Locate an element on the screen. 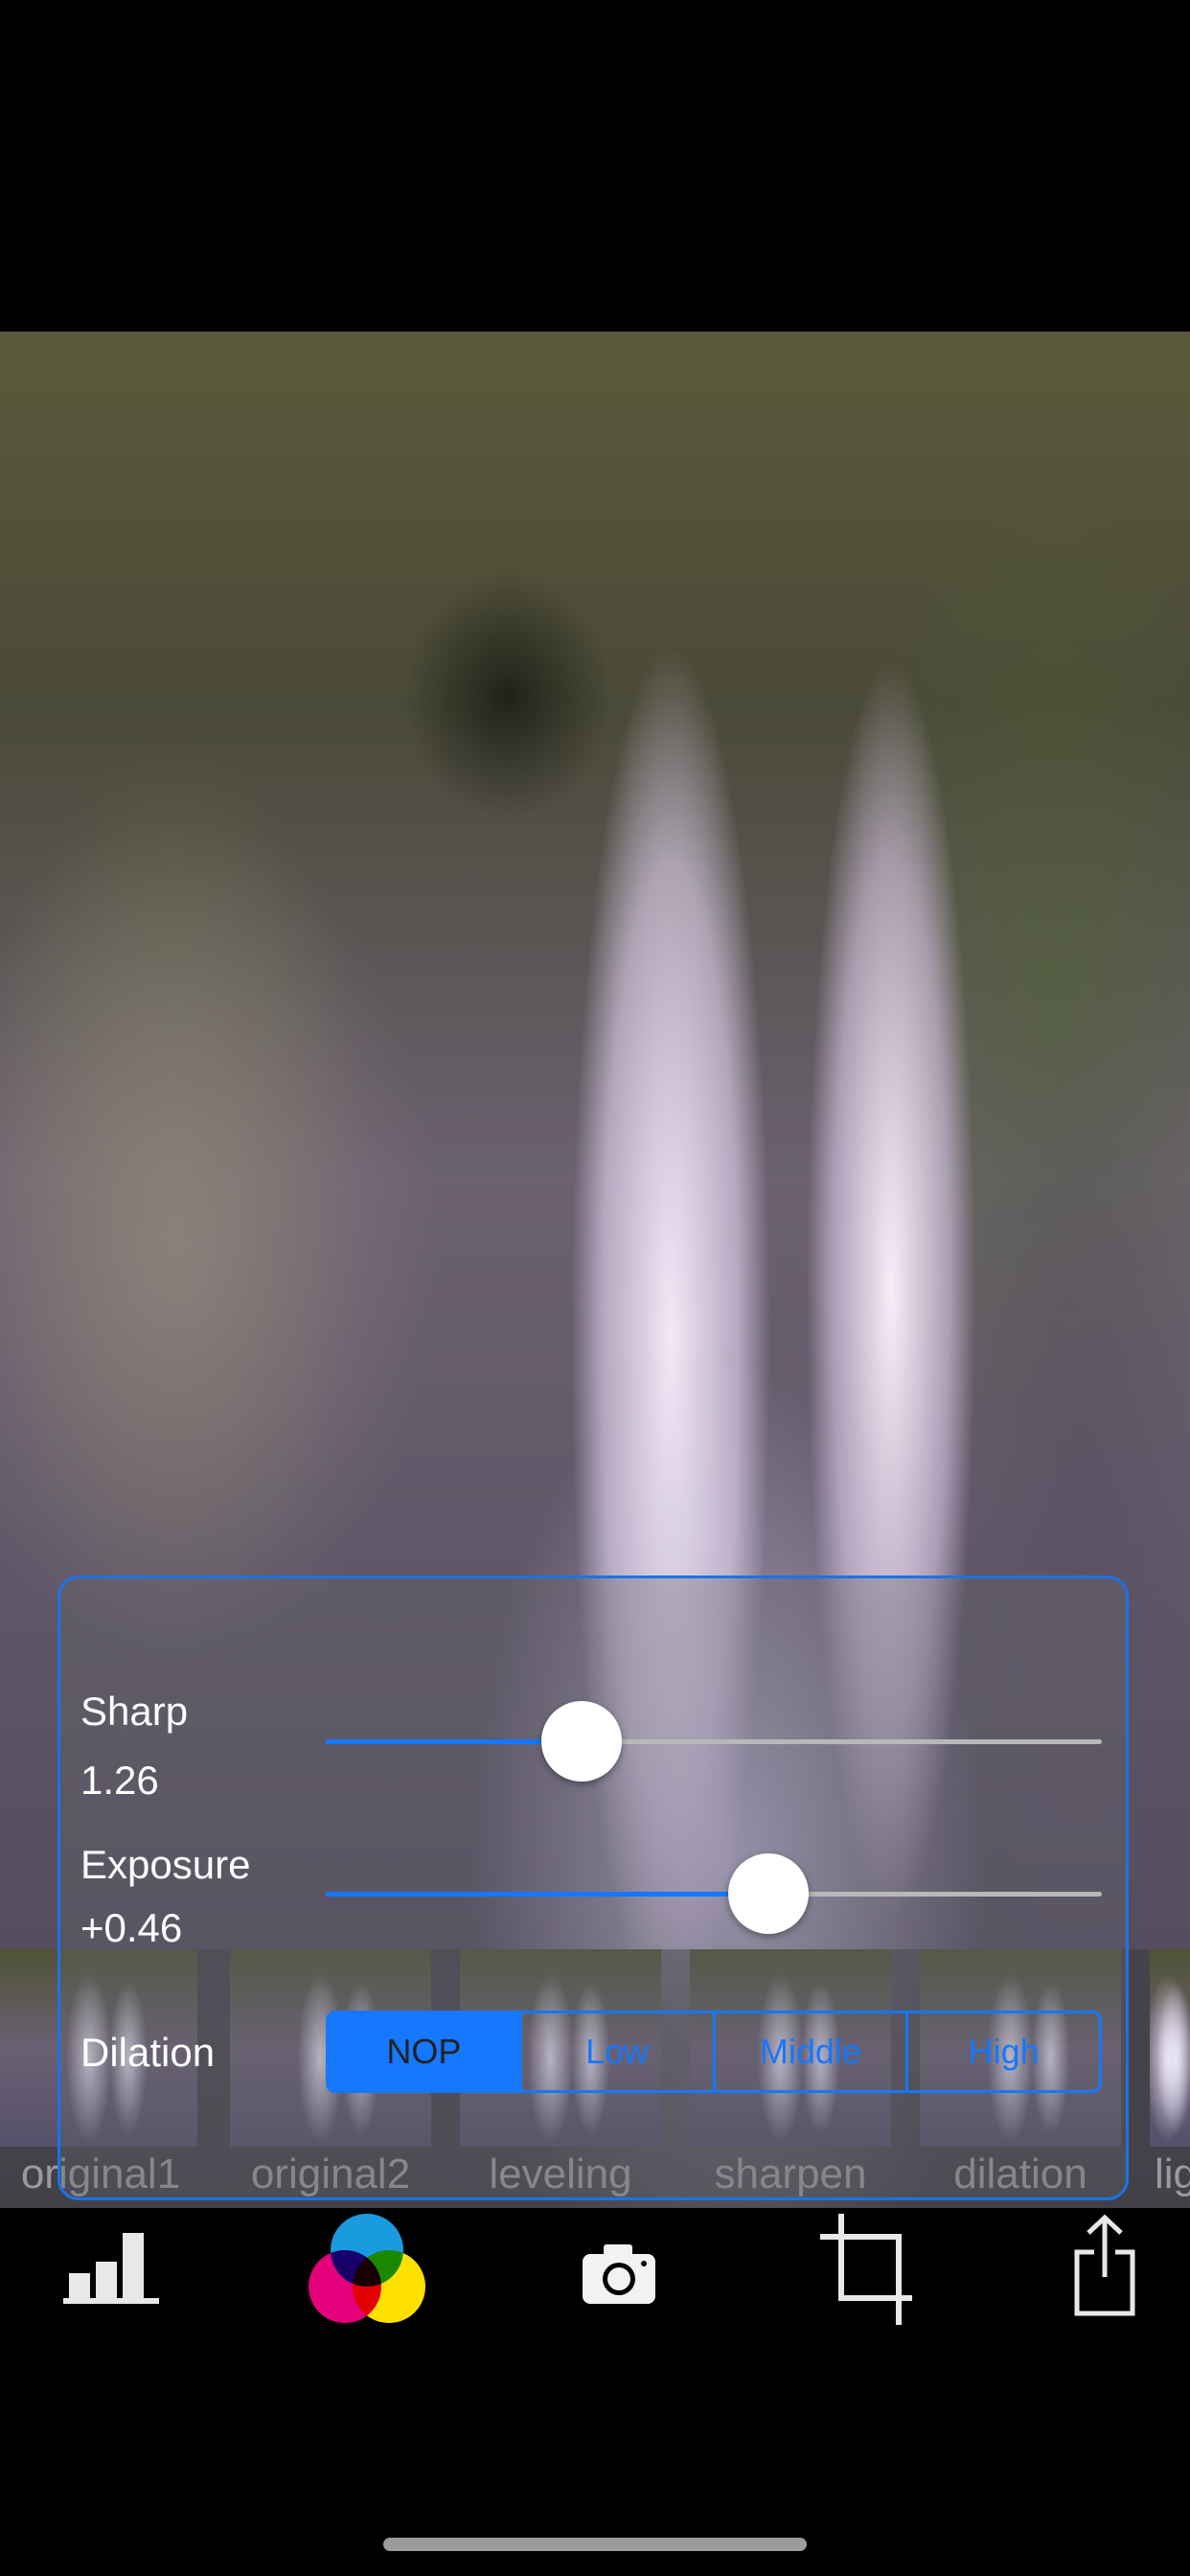  dilation-option-low: Low is located at coordinates (616, 2051).